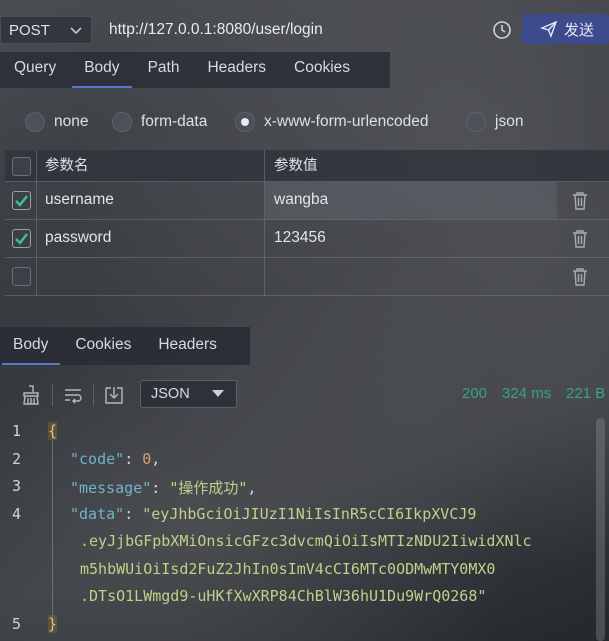  What do you see at coordinates (71, 121) in the screenshot?
I see `radio-label: none` at bounding box center [71, 121].